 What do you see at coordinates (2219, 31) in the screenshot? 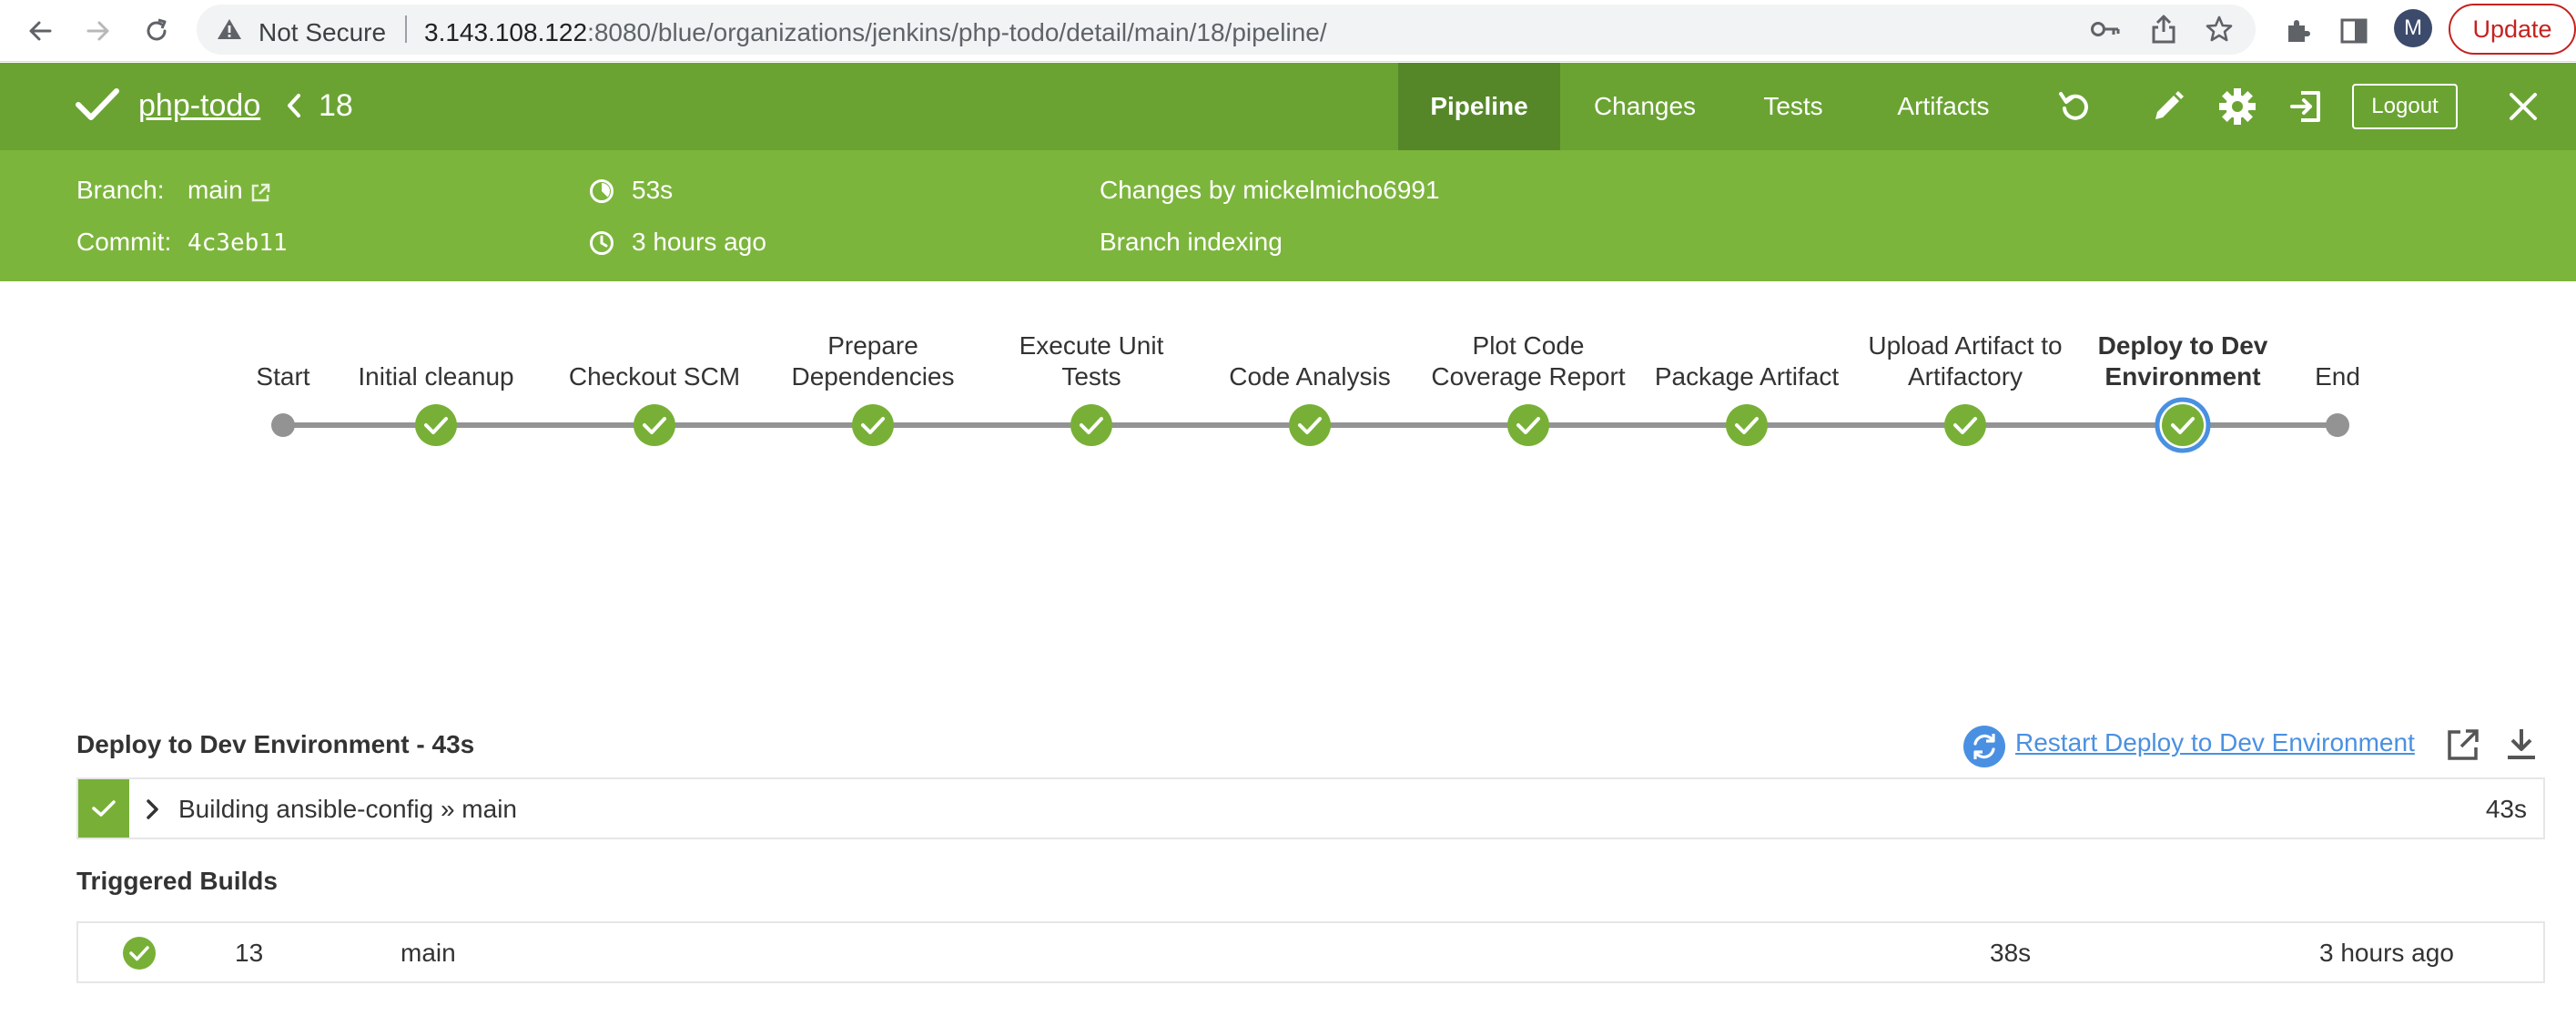
I see `star-bookmark-icon` at bounding box center [2219, 31].